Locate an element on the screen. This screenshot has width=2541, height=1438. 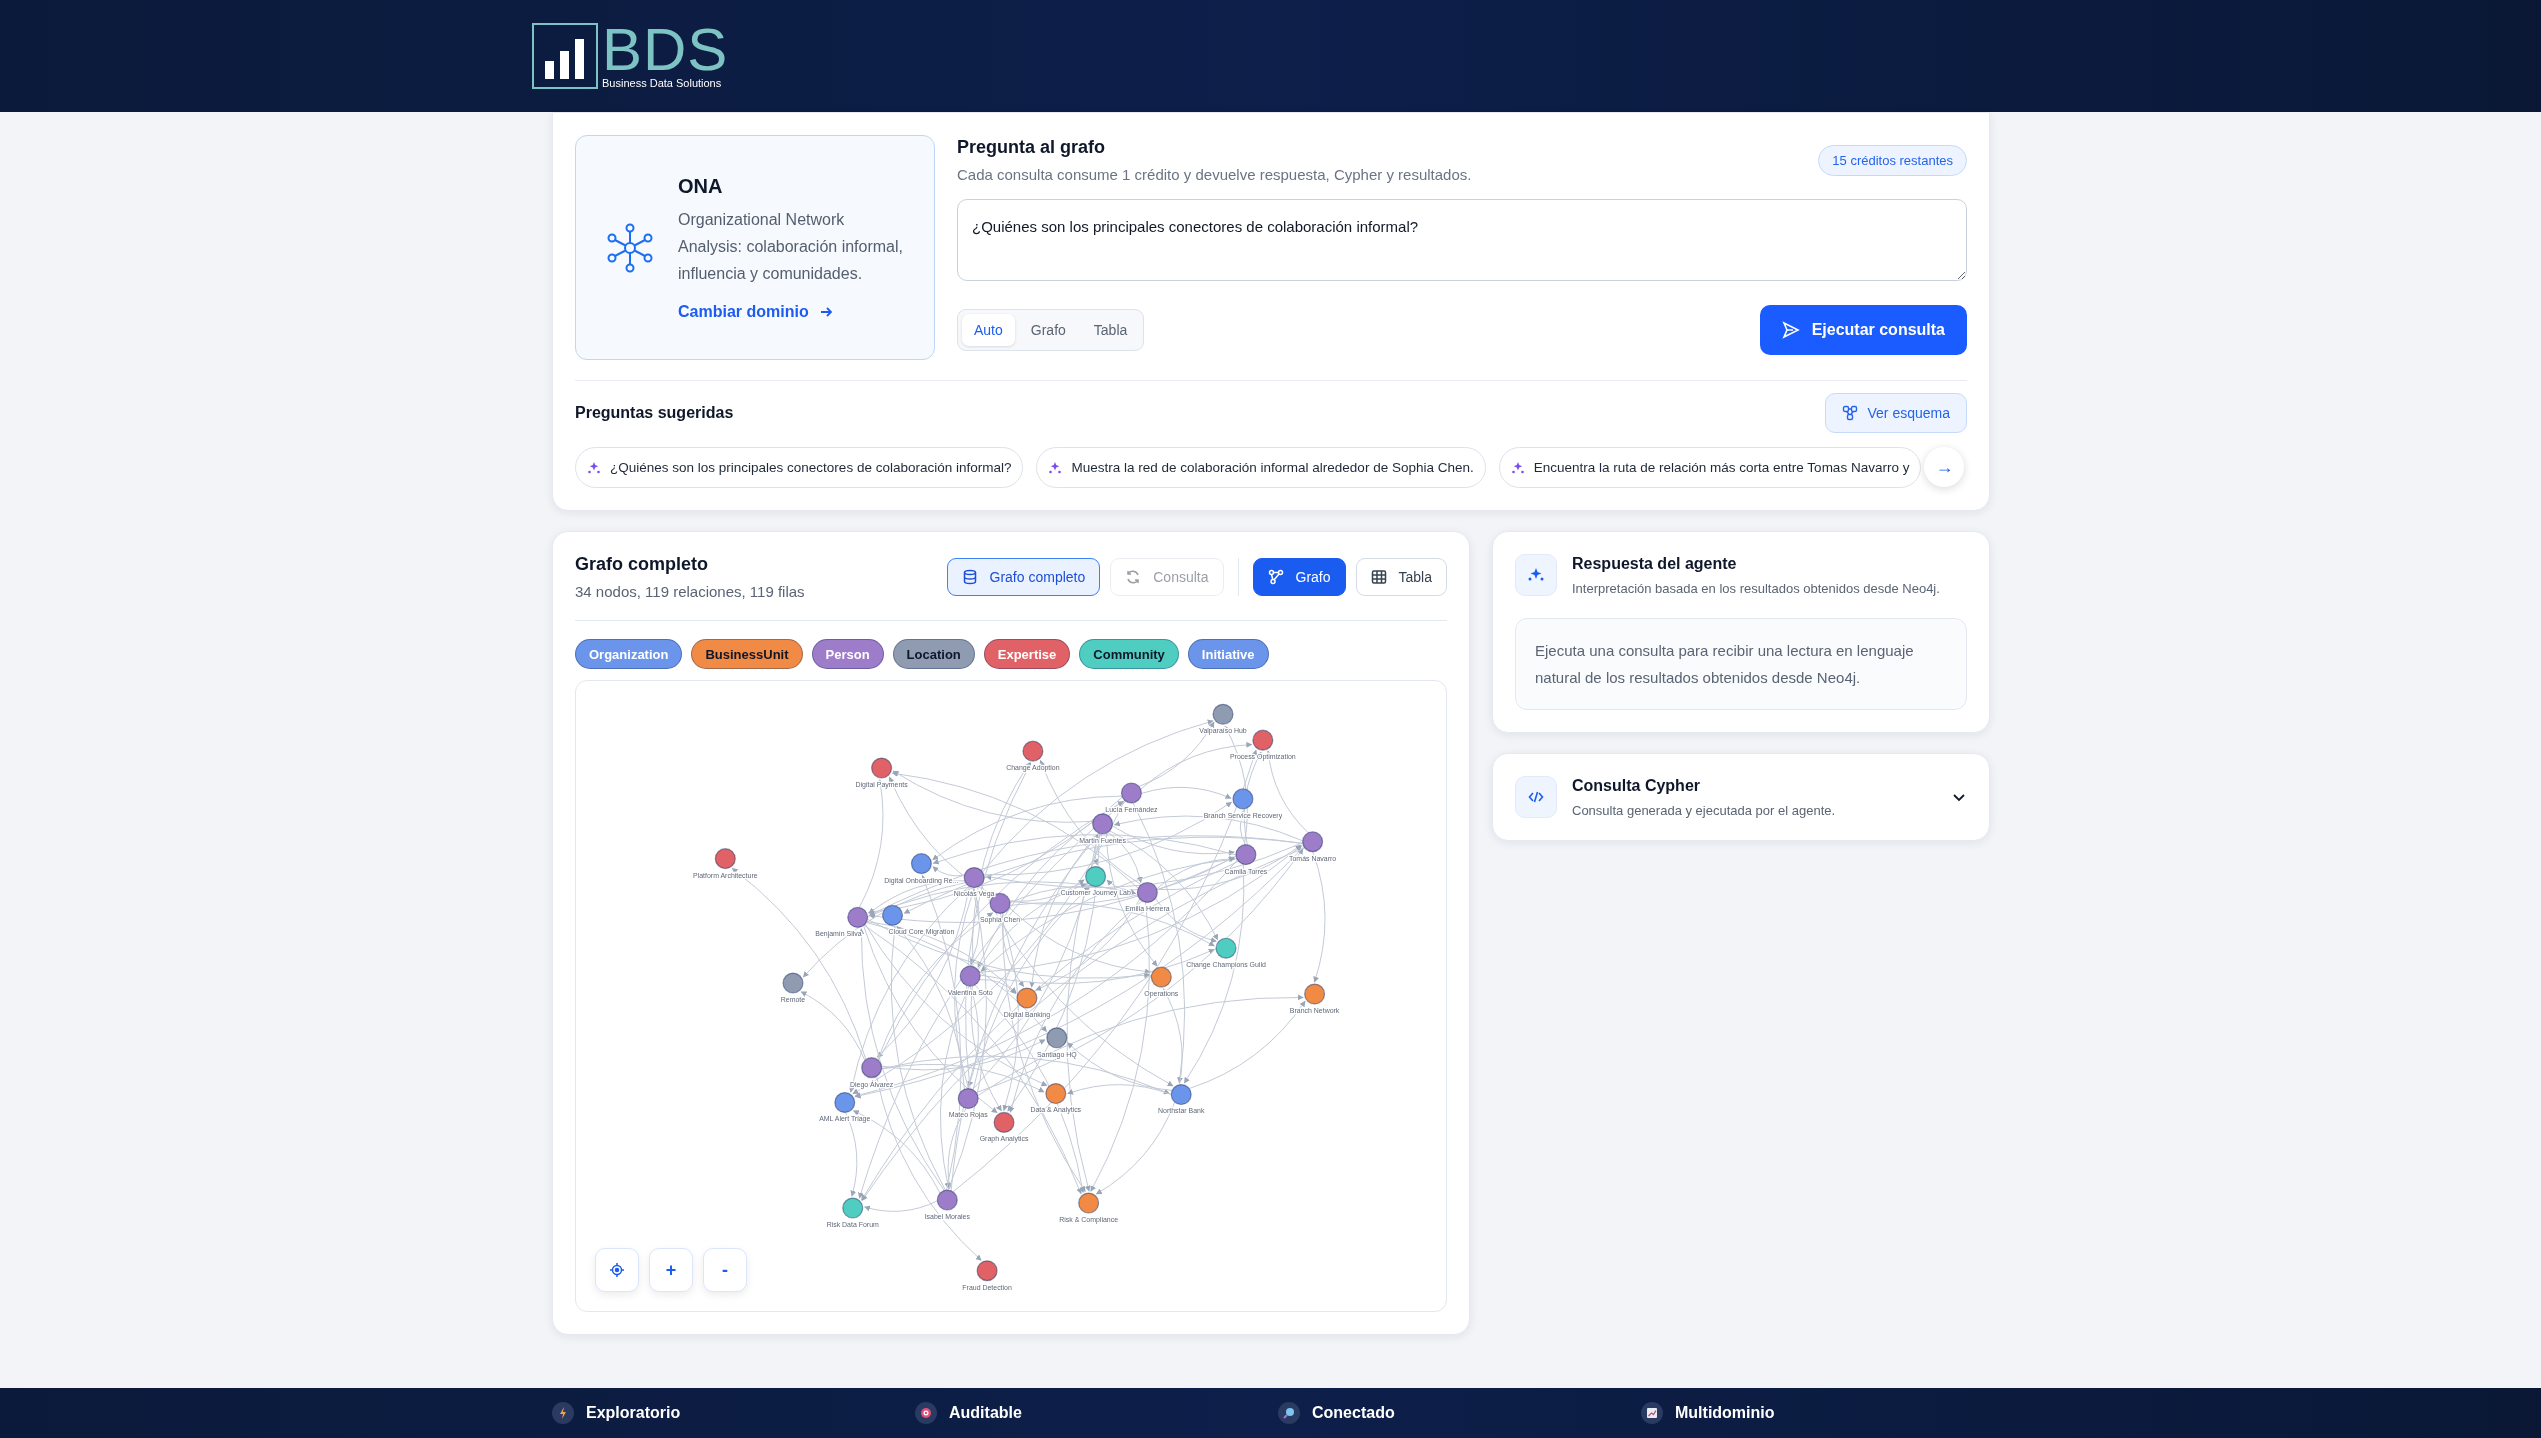
suggestion-chip: Muestra la red de colaboración informal alrededor de Sophia Chen. is located at coordinates (1261, 467).